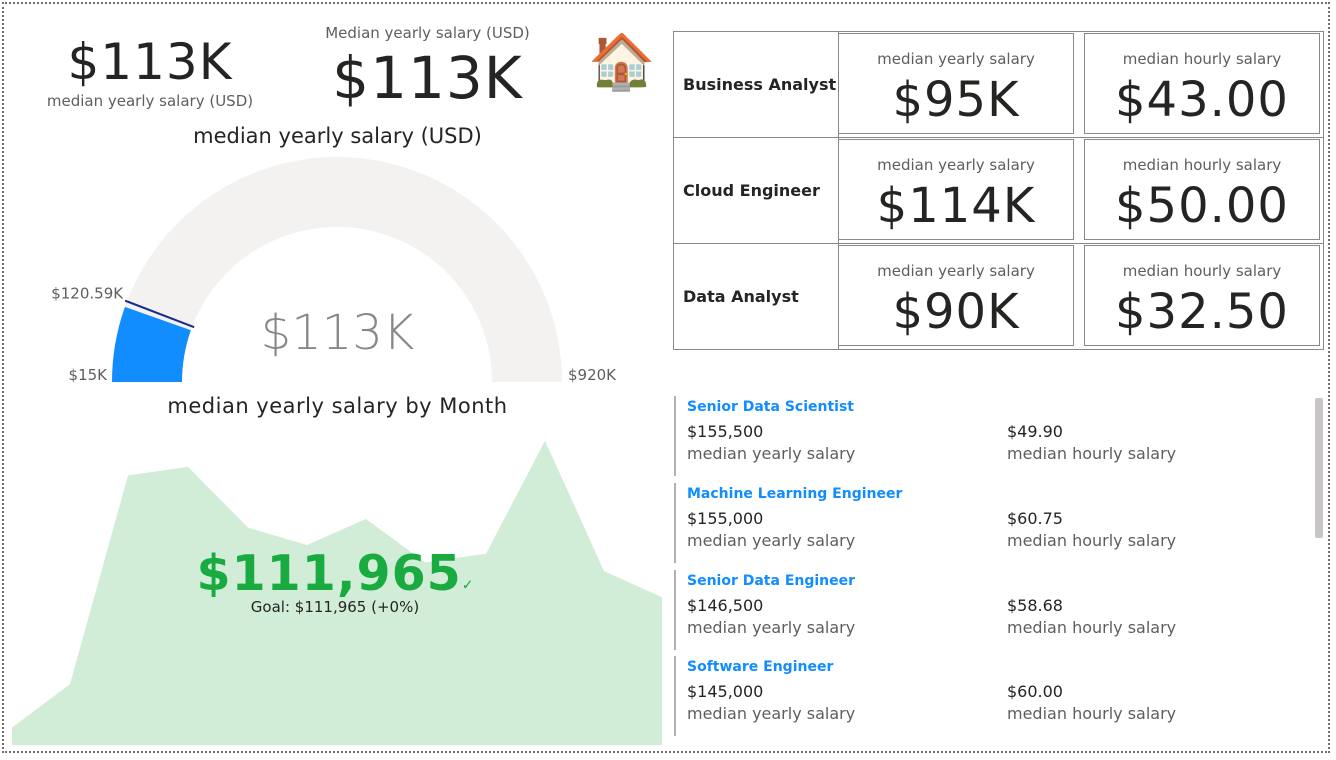 The width and height of the screenshot is (1336, 760). I want to click on item-hourly-value: $58.68, so click(1035, 605).